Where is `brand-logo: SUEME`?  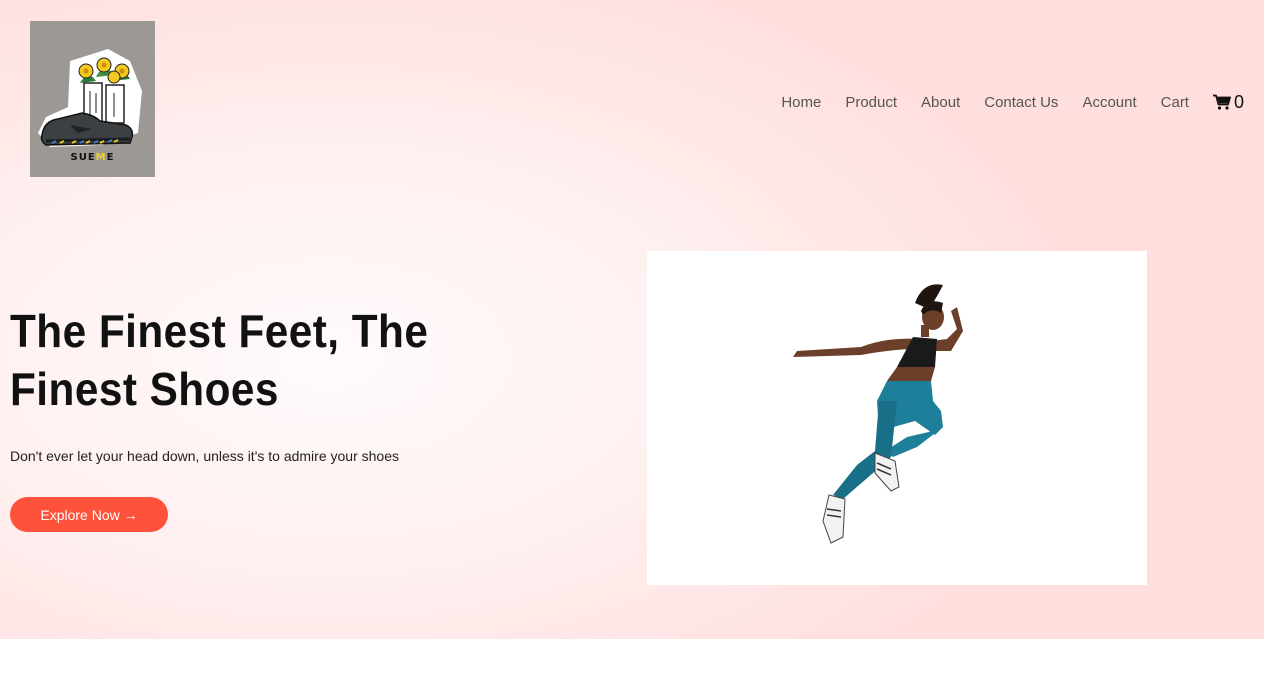 brand-logo: SUEME is located at coordinates (92, 99).